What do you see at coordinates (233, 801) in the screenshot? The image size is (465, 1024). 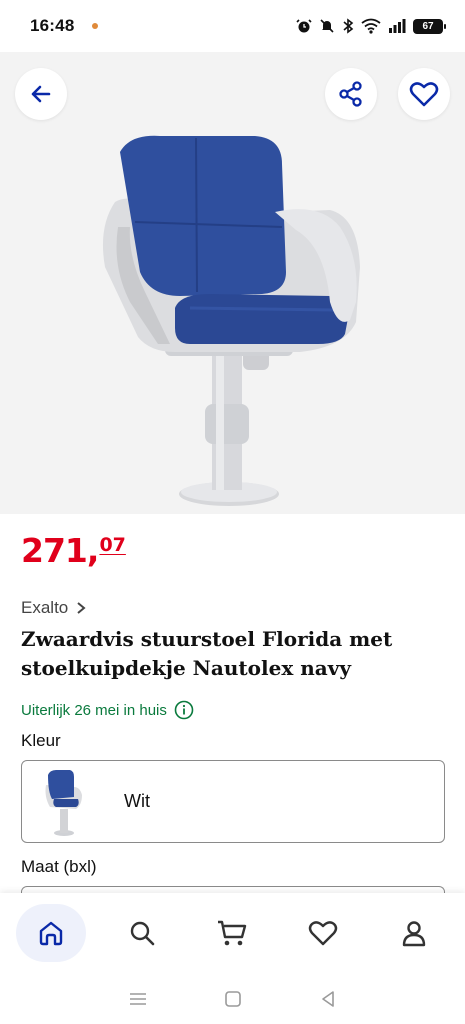 I see `color-selector: Wit` at bounding box center [233, 801].